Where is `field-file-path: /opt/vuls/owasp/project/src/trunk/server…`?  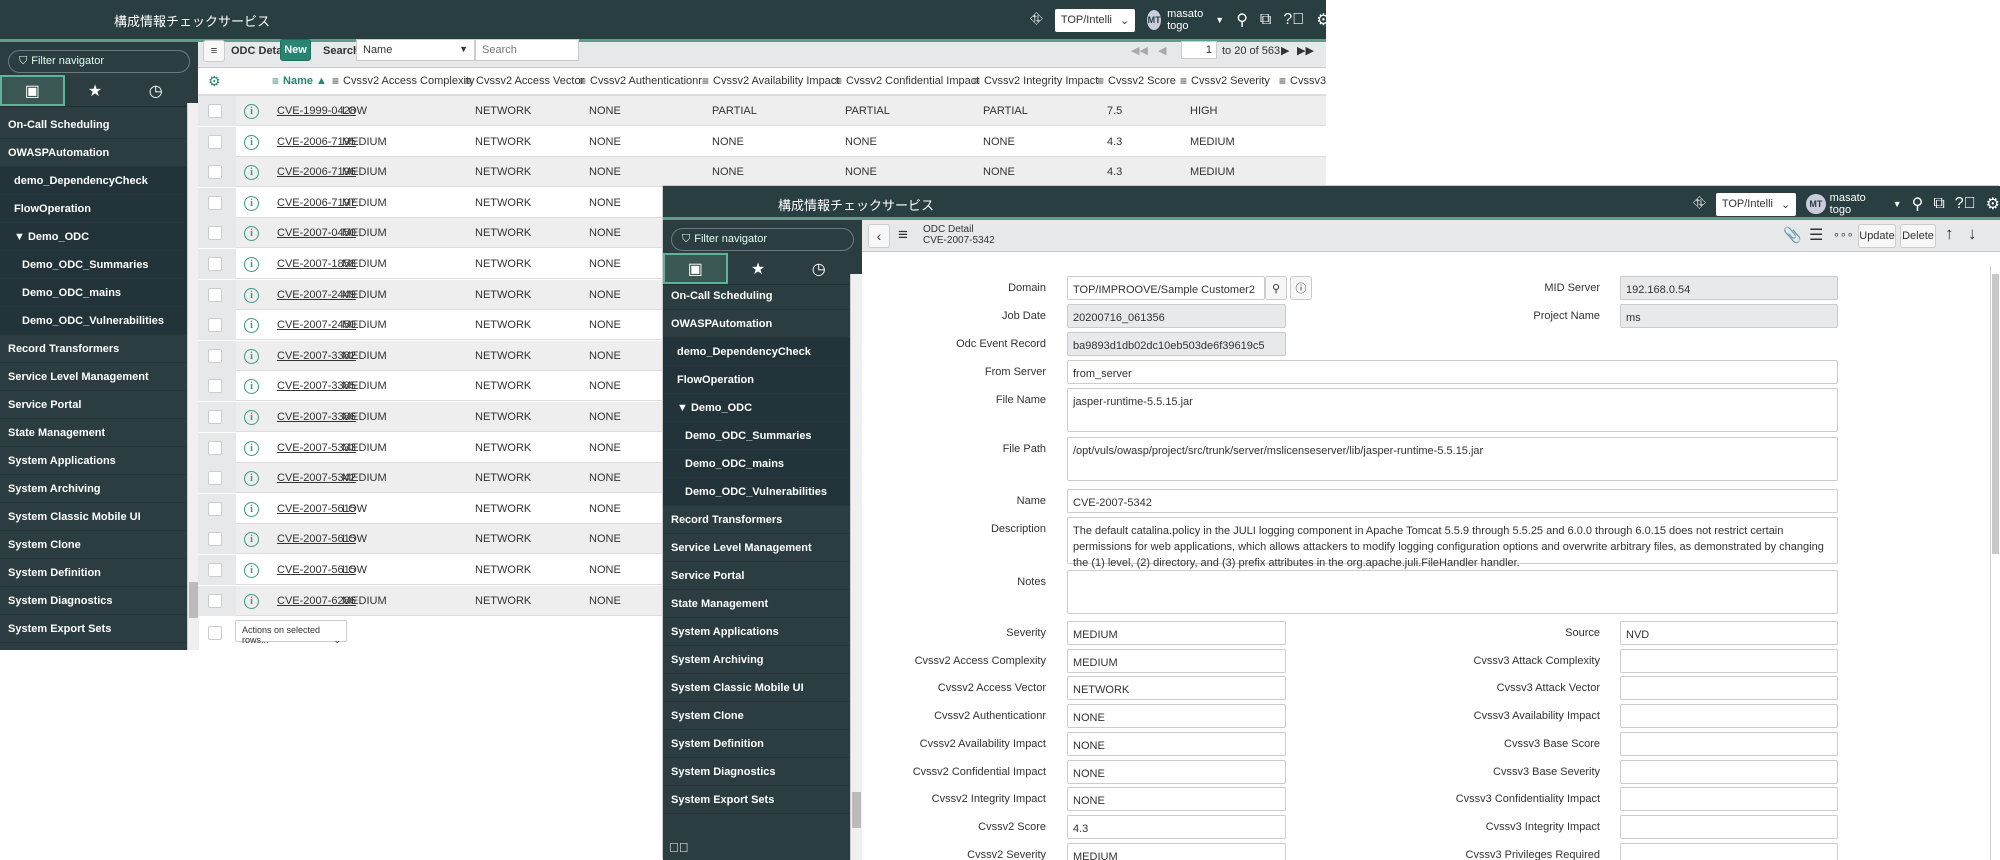
field-file-path: /opt/vuls/owasp/project/src/trunk/server… is located at coordinates (1452, 459).